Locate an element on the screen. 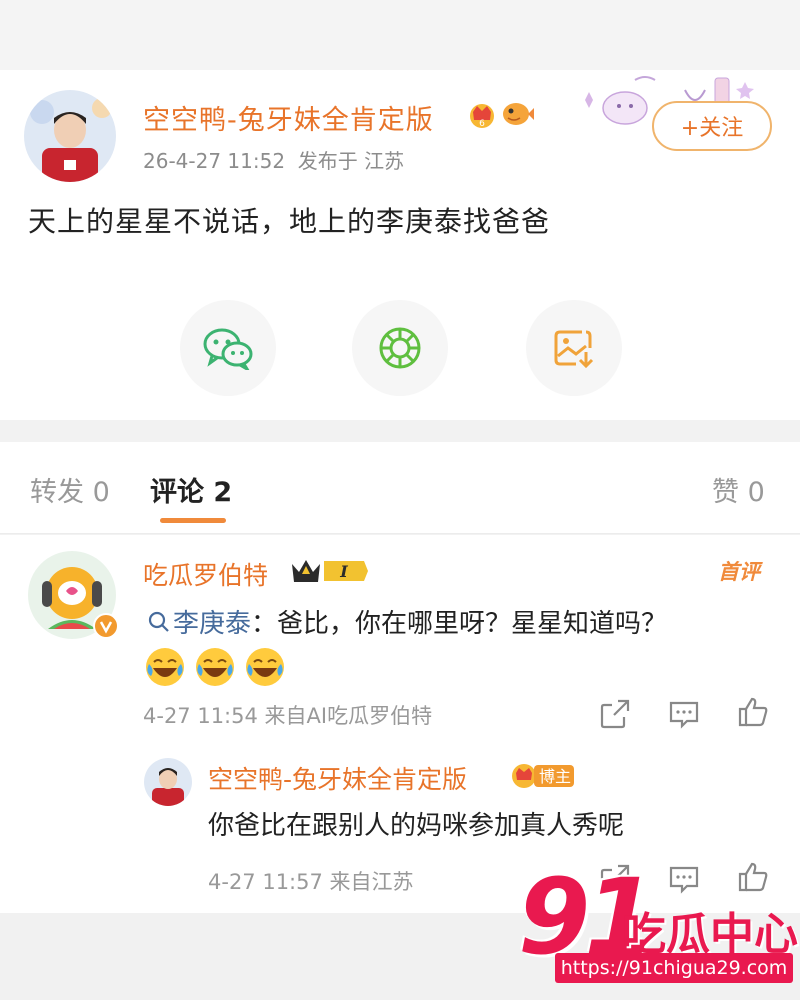 This screenshot has height=1000, width=800. post-meta: 26-4-27 11:52 发布于 江苏 is located at coordinates (273, 159).